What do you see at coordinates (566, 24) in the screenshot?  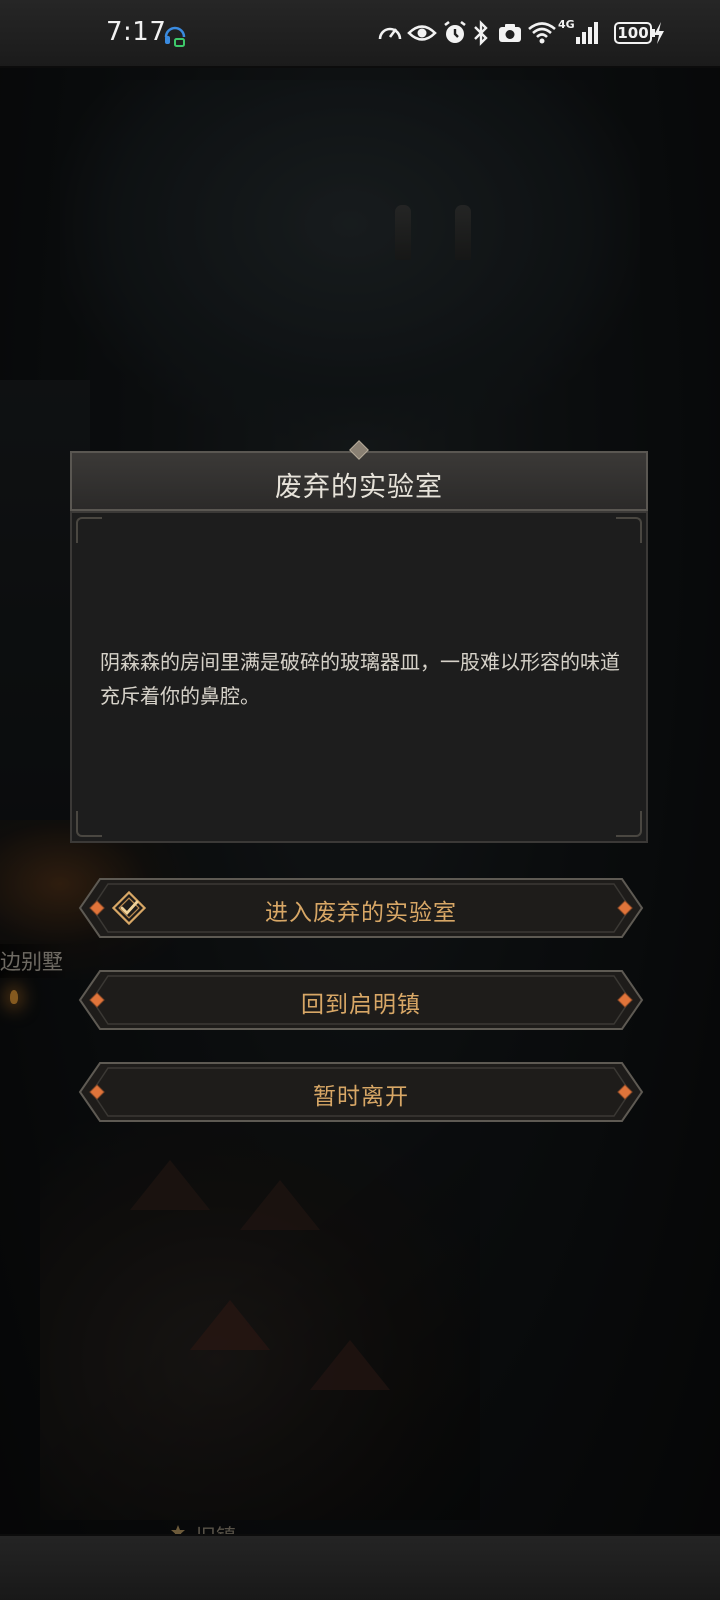 I see `network-type: 4G` at bounding box center [566, 24].